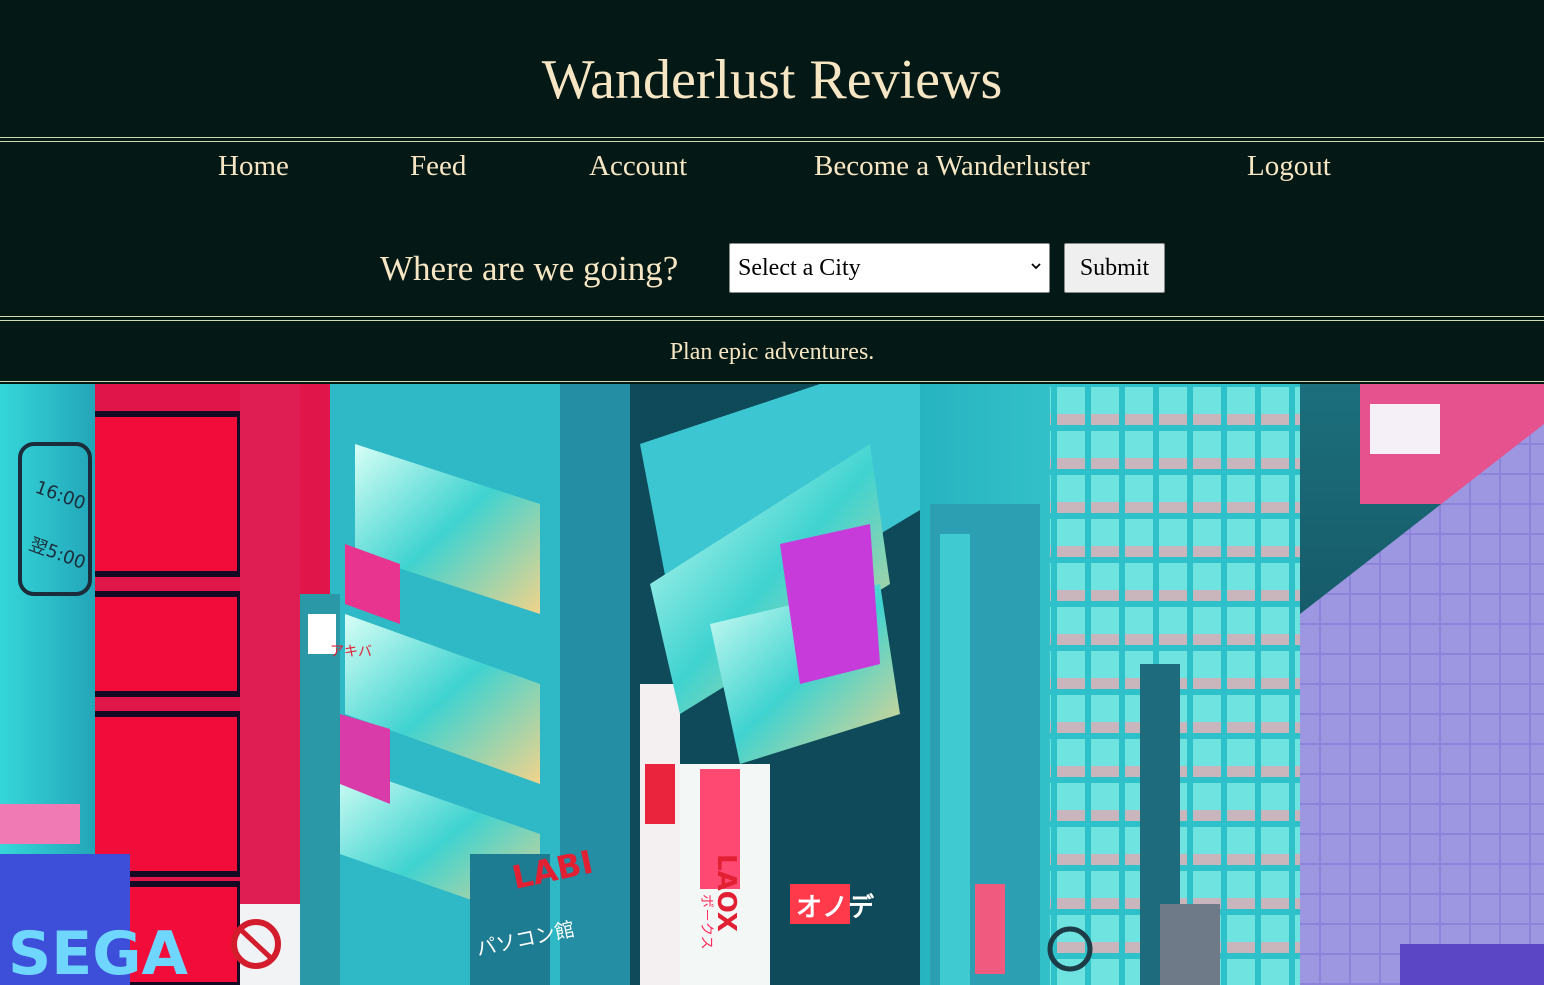 The image size is (1544, 985). What do you see at coordinates (638, 166) in the screenshot?
I see `nav-account-link: Account` at bounding box center [638, 166].